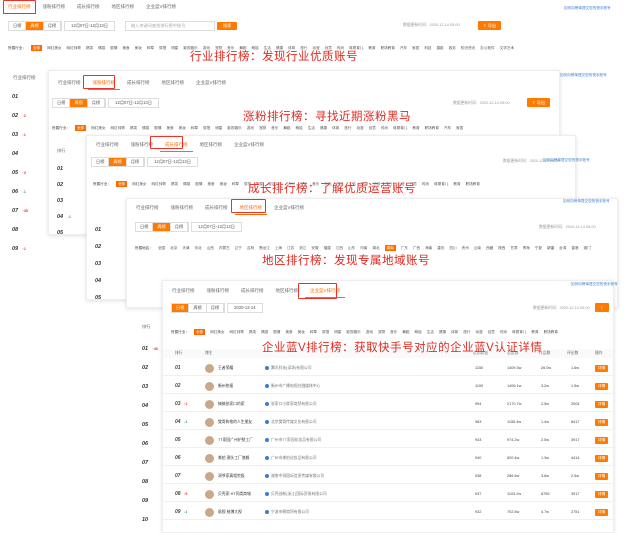  I want to click on region-item: 山西, so click(210, 248).